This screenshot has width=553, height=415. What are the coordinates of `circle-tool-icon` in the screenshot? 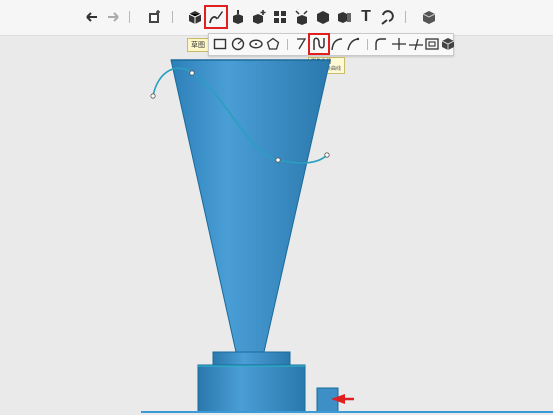 It's located at (238, 44).